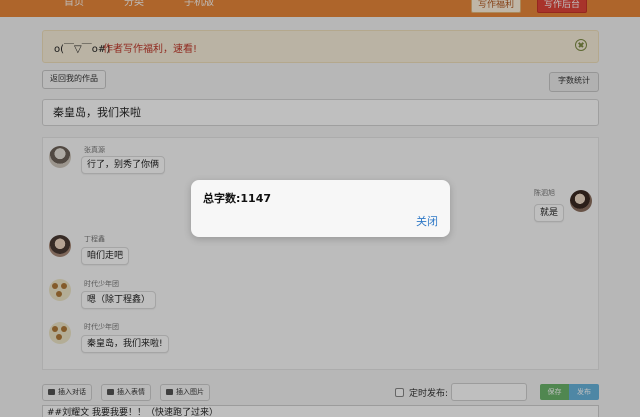  What do you see at coordinates (237, 198) in the screenshot?
I see `dialog-title: 总字数:1147` at bounding box center [237, 198].